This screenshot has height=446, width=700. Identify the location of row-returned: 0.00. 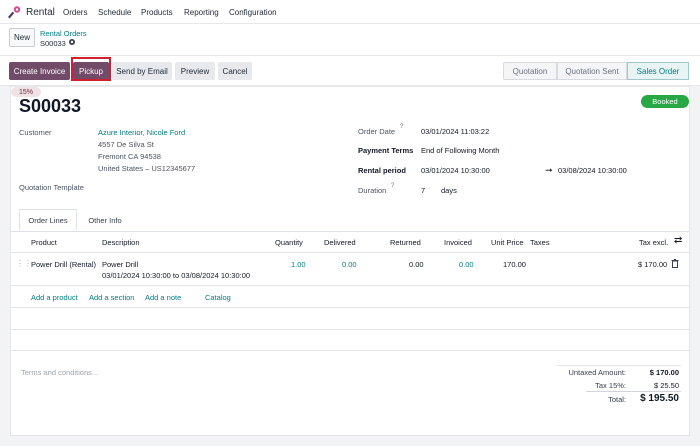
(416, 264).